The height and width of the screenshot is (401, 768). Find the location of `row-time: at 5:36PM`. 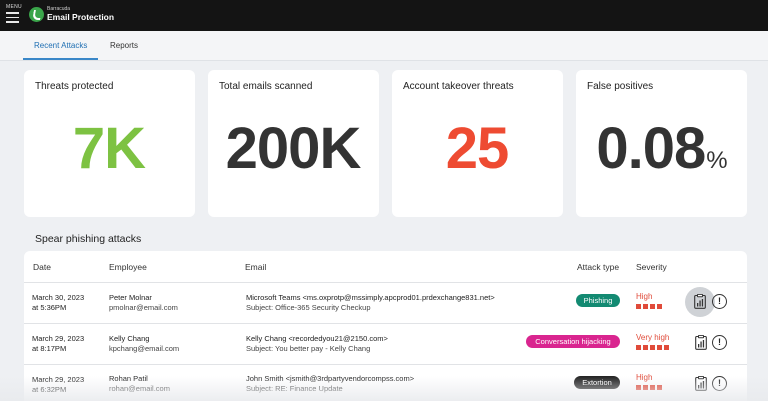

row-time: at 5:36PM is located at coordinates (49, 307).